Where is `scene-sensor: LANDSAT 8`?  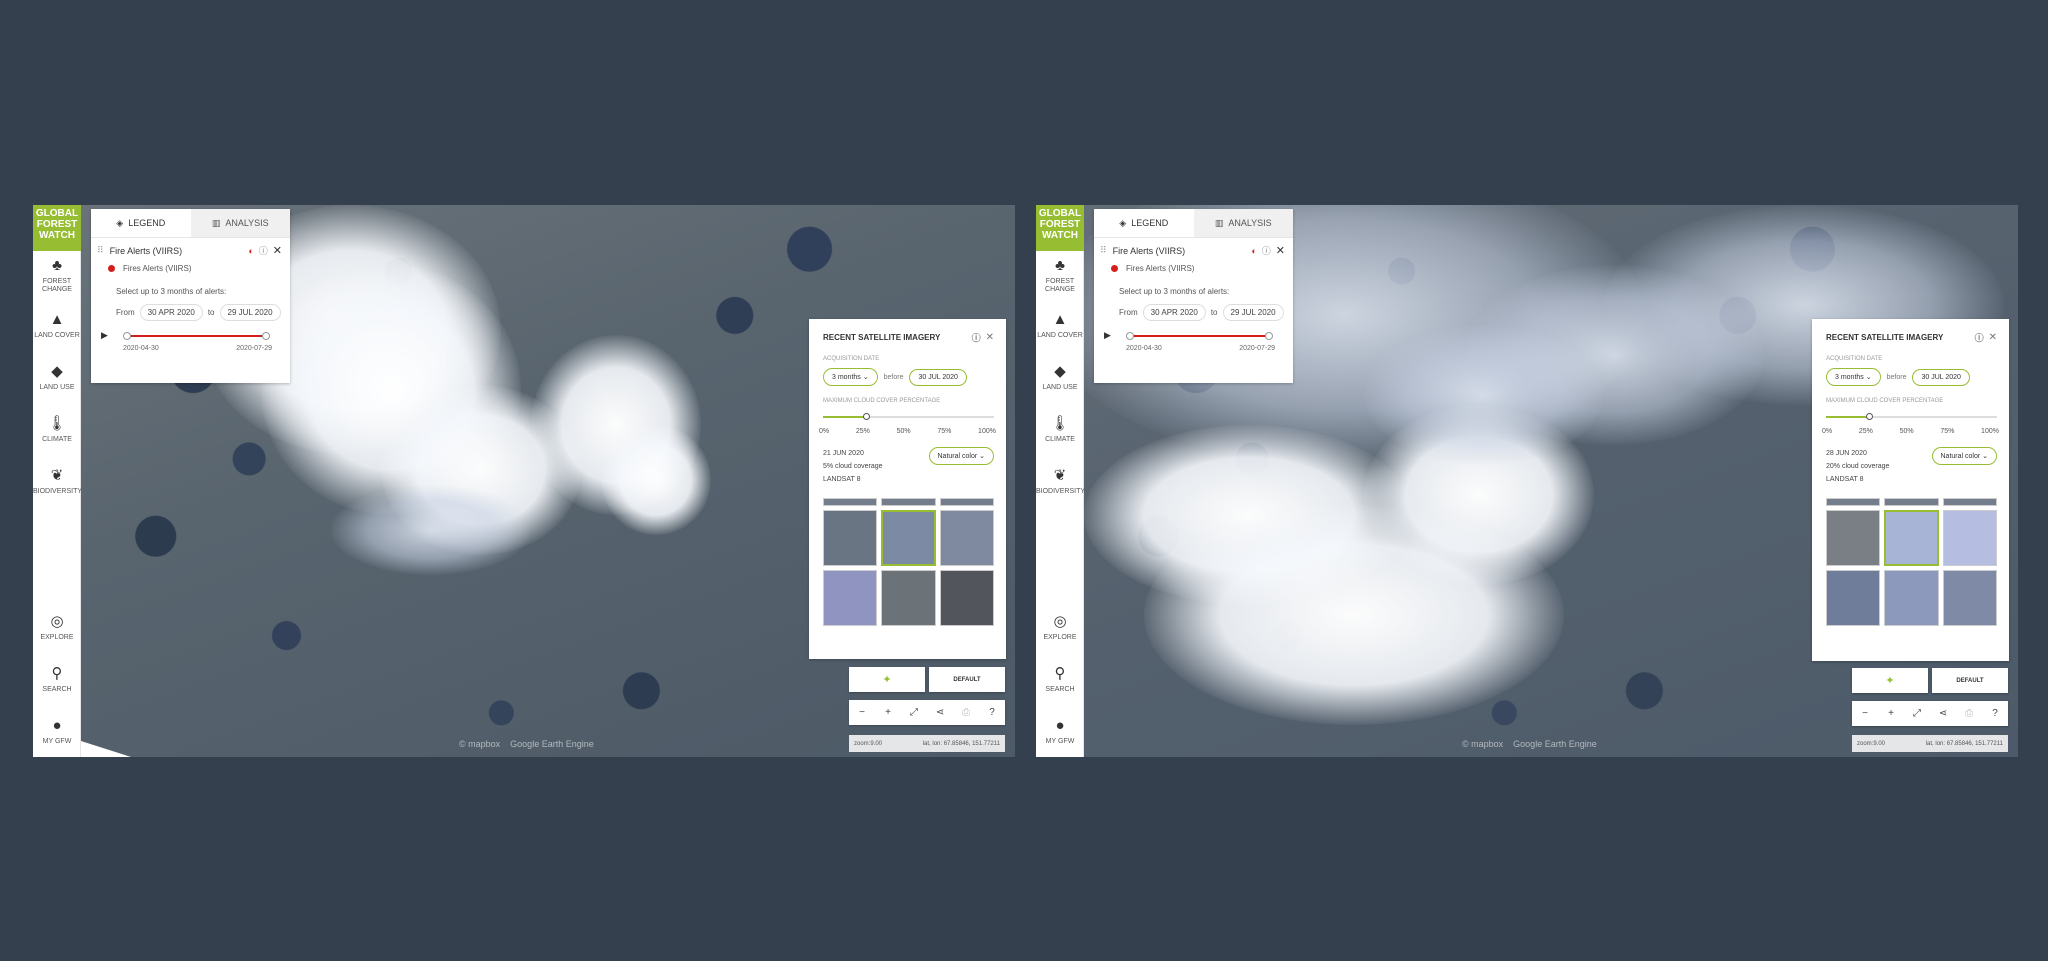 scene-sensor: LANDSAT 8 is located at coordinates (1845, 479).